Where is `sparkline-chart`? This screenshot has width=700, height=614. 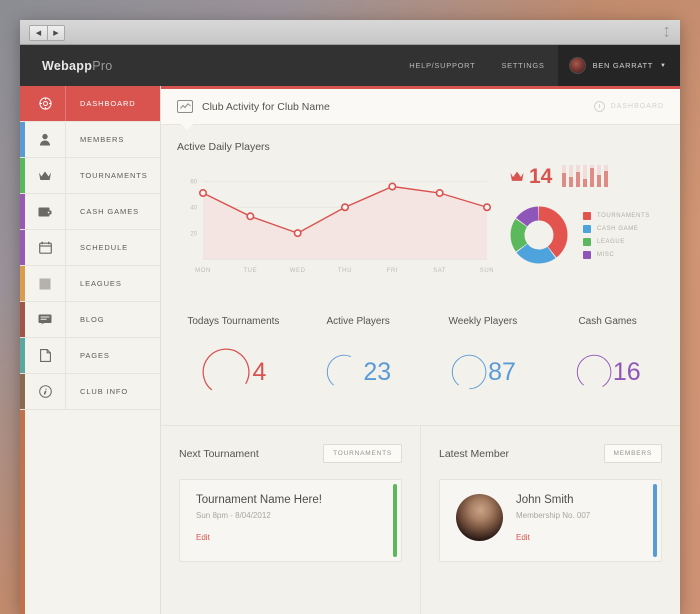
sparkline-chart is located at coordinates (585, 176).